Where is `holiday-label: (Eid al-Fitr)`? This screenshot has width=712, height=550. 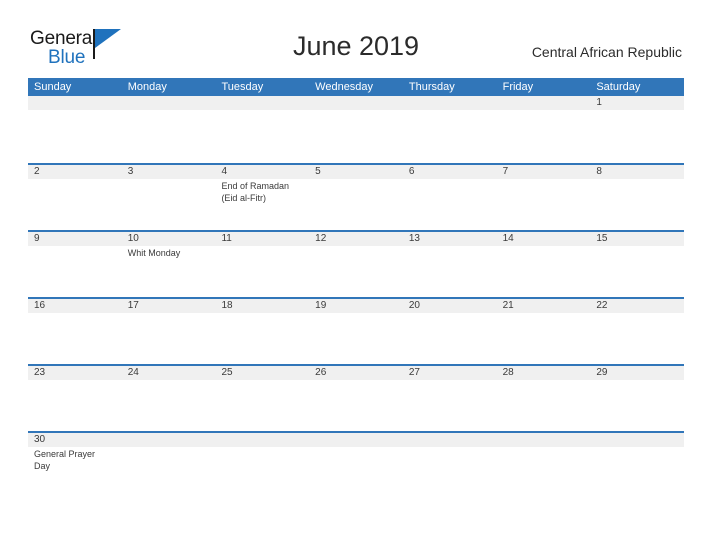
holiday-label: (Eid al-Fitr) is located at coordinates (243, 197).